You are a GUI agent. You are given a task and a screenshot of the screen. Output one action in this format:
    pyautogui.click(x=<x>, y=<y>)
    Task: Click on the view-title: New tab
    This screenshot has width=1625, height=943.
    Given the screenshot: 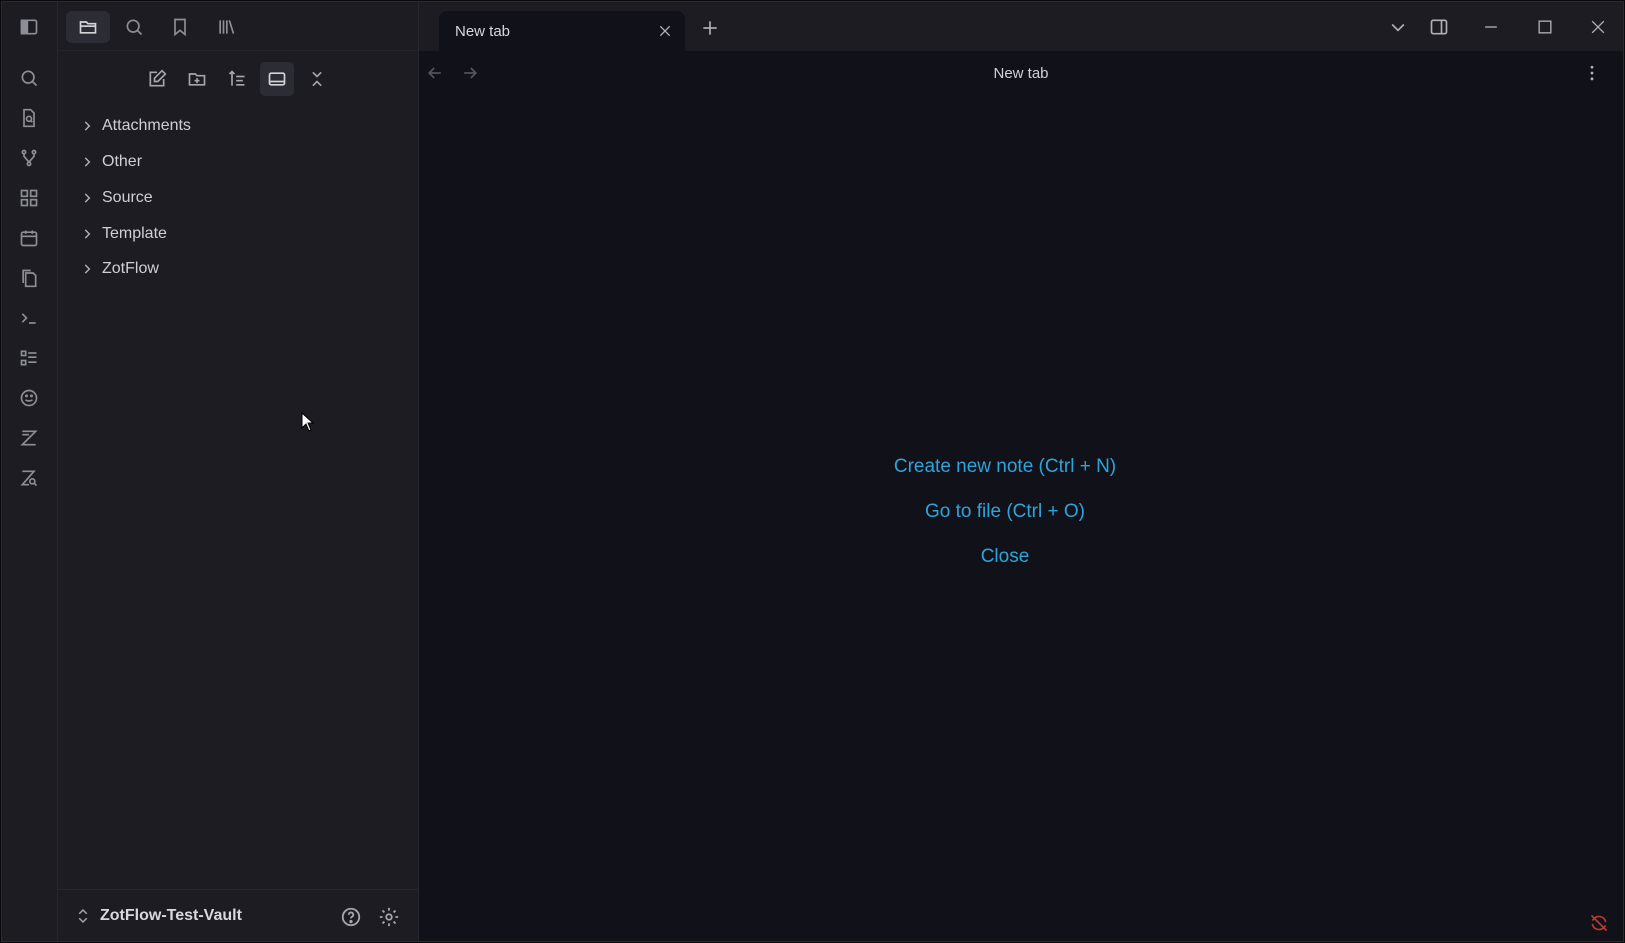 What is the action you would take?
    pyautogui.click(x=1021, y=73)
    